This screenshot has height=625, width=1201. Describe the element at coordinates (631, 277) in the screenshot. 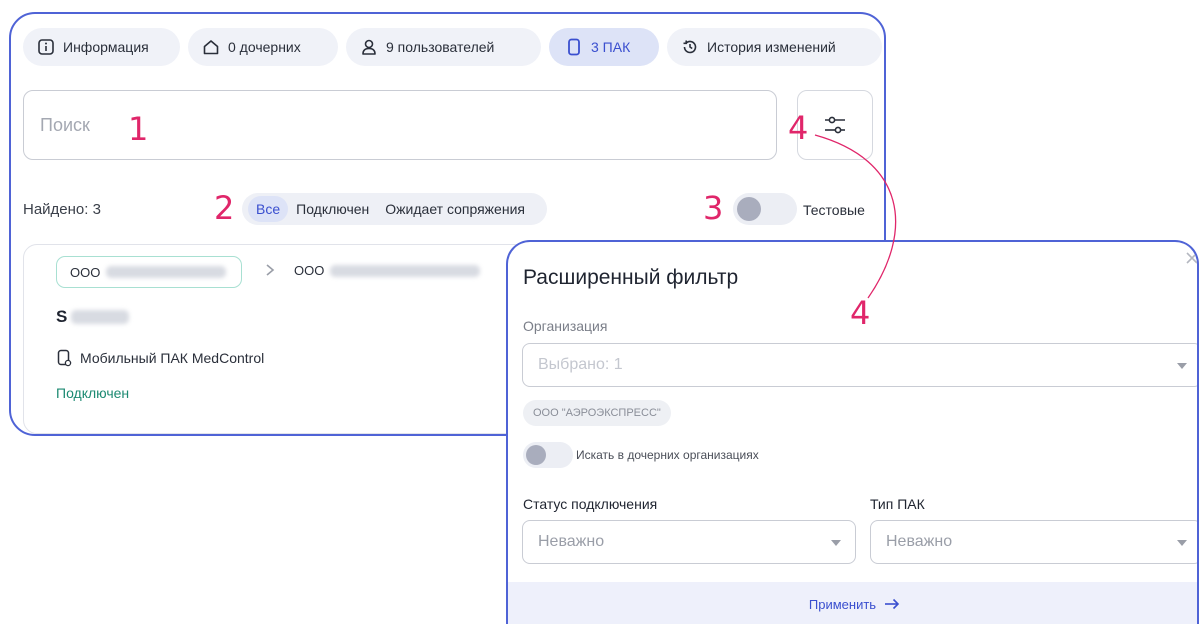

I see `filter-panel-title: Расширенный фильтр` at that location.